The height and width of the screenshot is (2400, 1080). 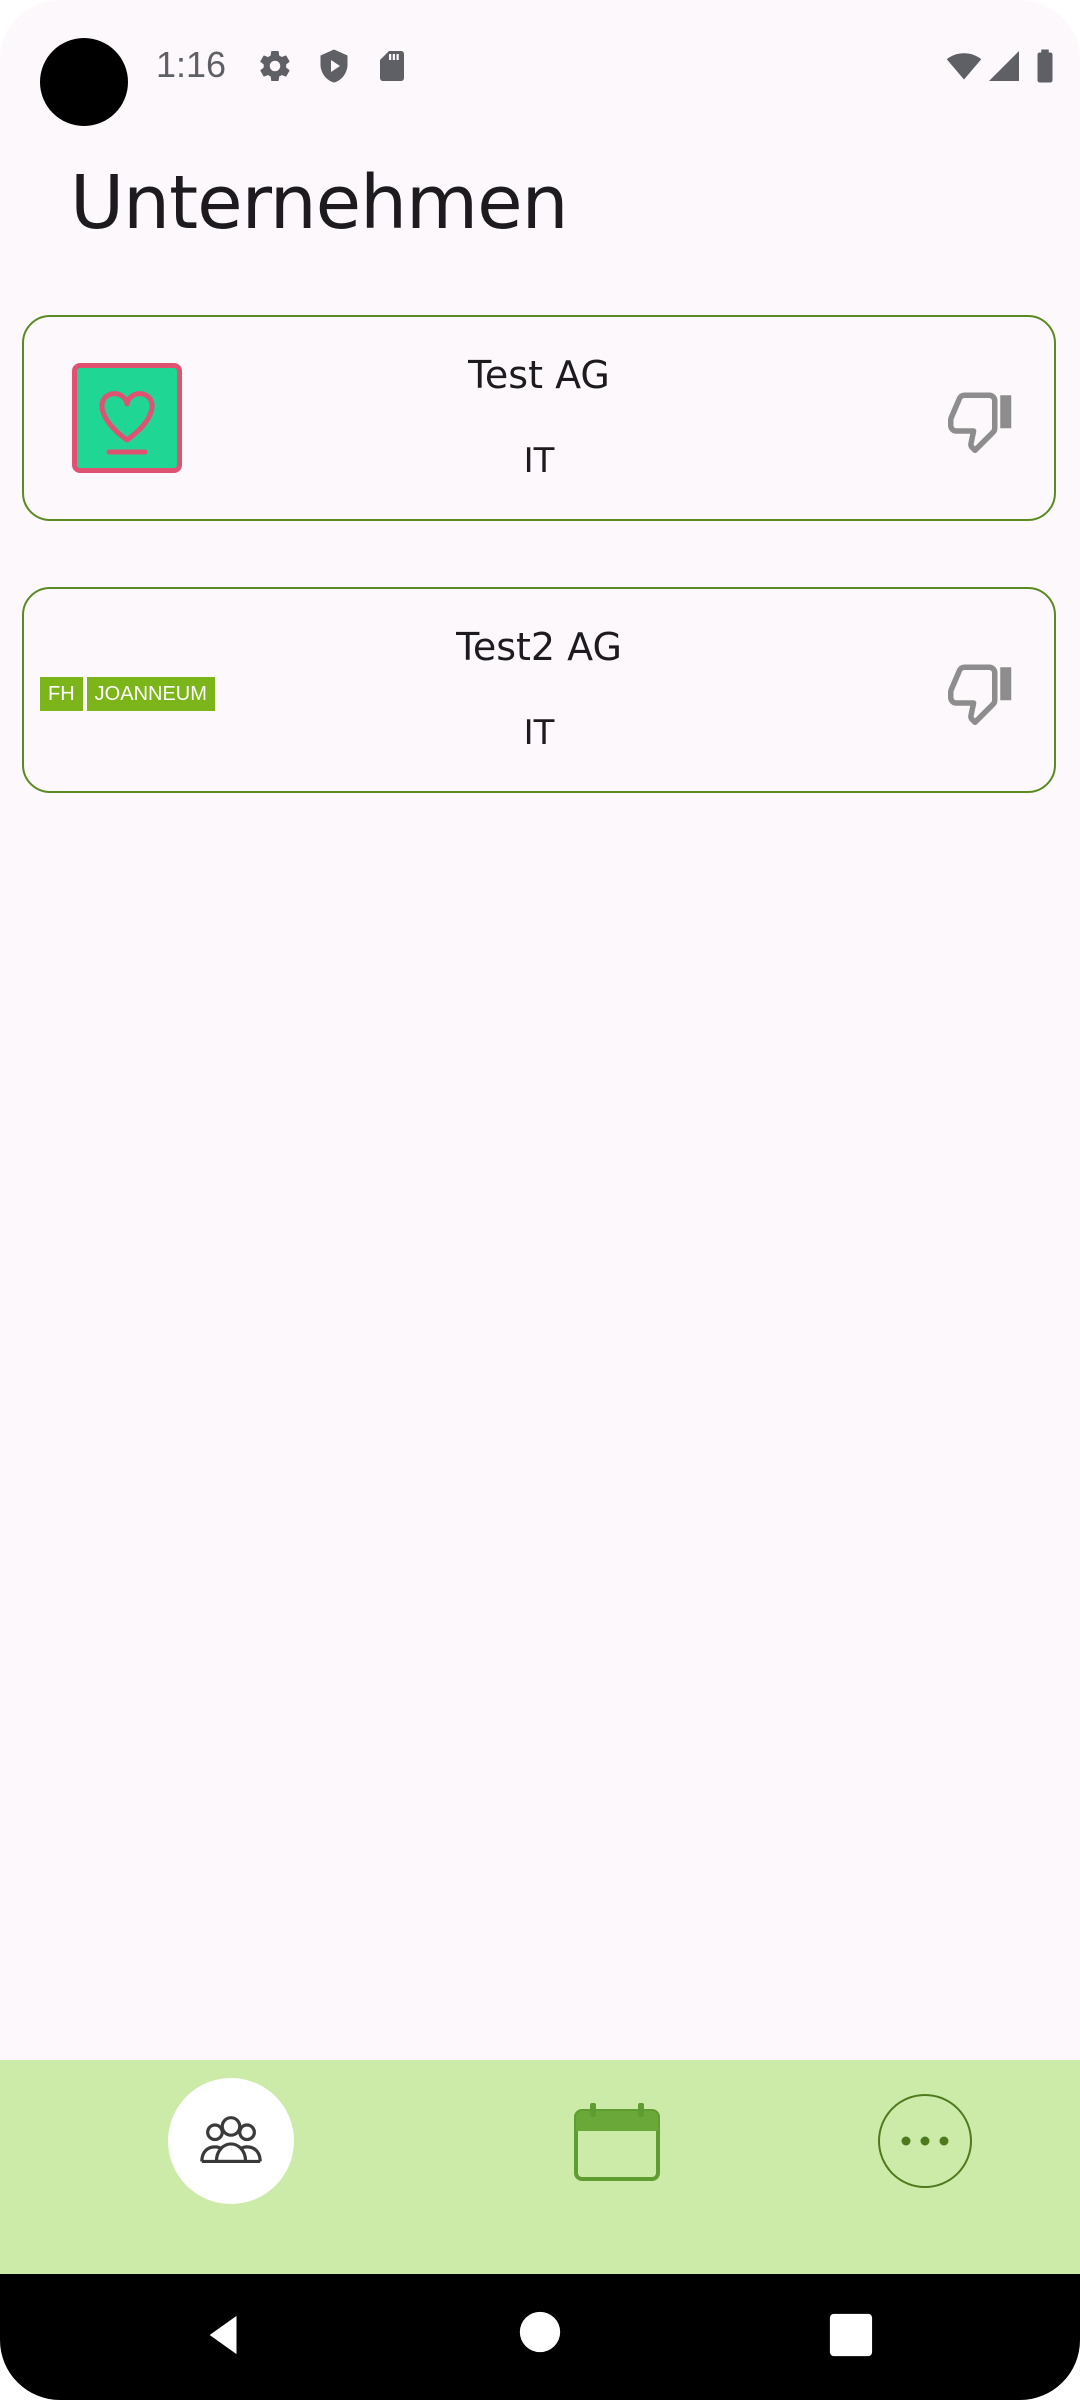 I want to click on company-name: Test AG, so click(x=539, y=375).